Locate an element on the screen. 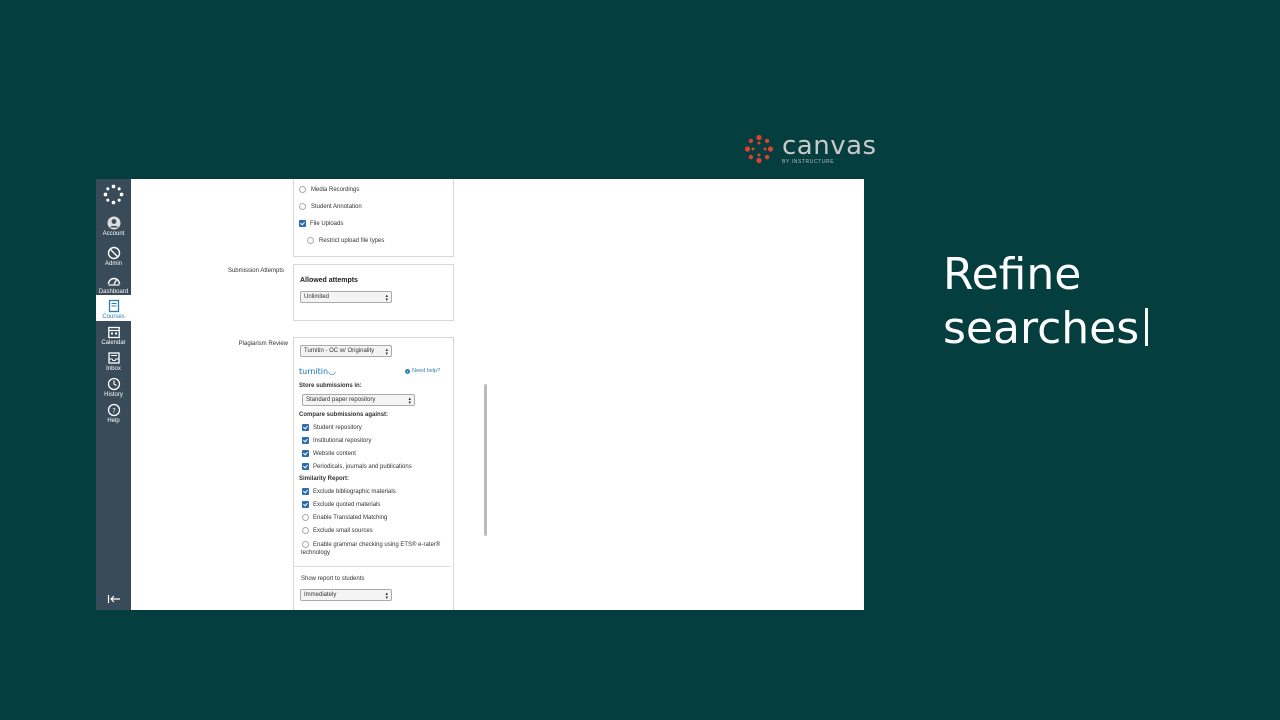 The image size is (1280, 720). similarity-option: Enable Translated Matching is located at coordinates (344, 517).